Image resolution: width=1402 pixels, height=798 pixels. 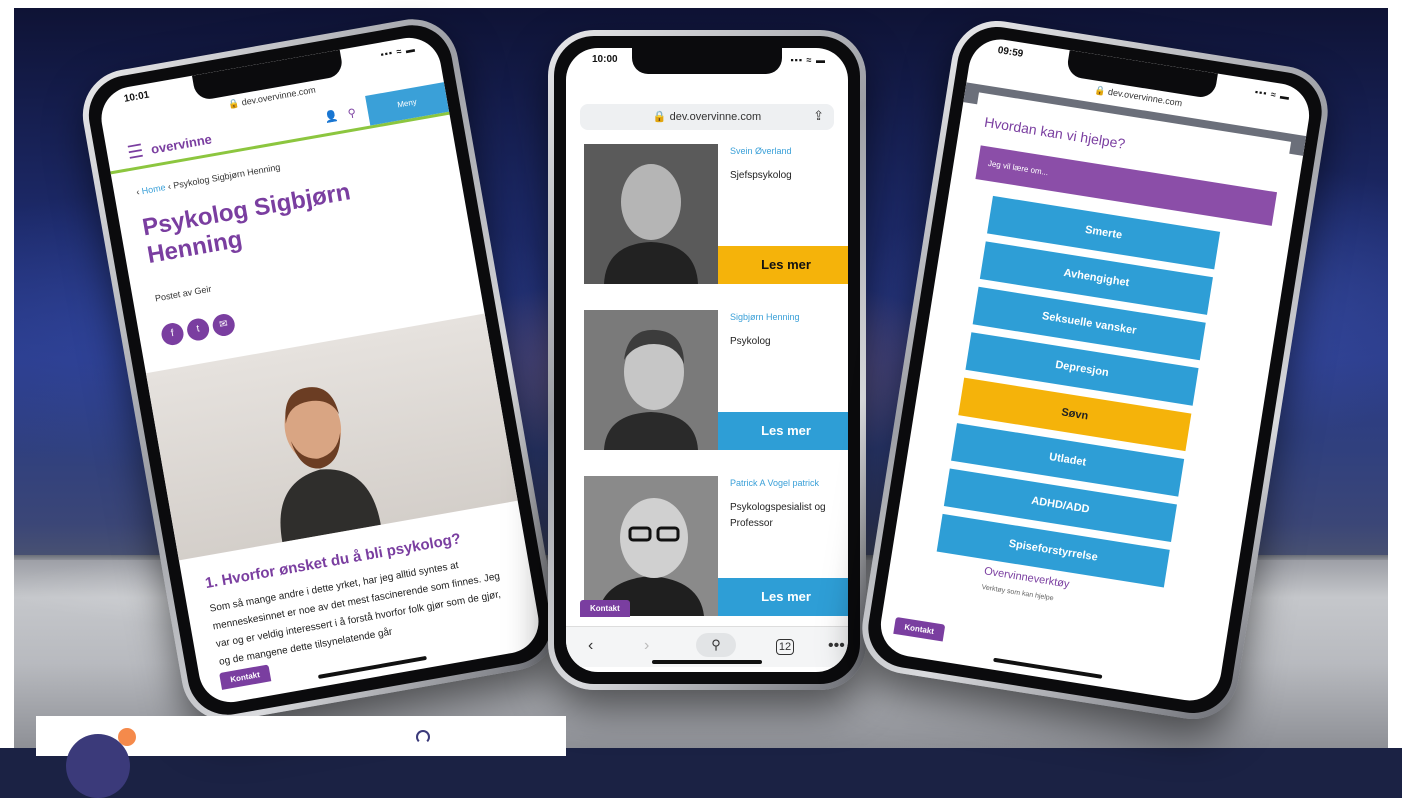 I want to click on url-label: 🔒 dev.overvinne.com, so click(x=707, y=117).